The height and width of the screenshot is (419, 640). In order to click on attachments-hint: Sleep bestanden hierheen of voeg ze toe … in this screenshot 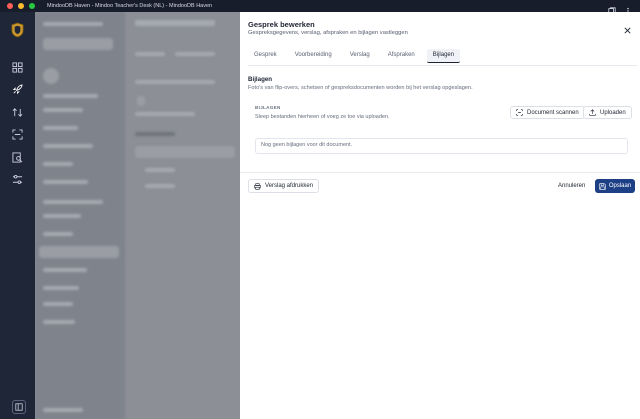, I will do `click(322, 117)`.